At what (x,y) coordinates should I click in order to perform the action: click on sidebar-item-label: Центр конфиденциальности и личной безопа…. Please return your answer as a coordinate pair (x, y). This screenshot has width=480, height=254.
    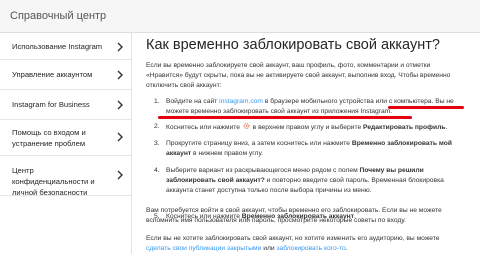
    Looking at the image, I should click on (53, 181).